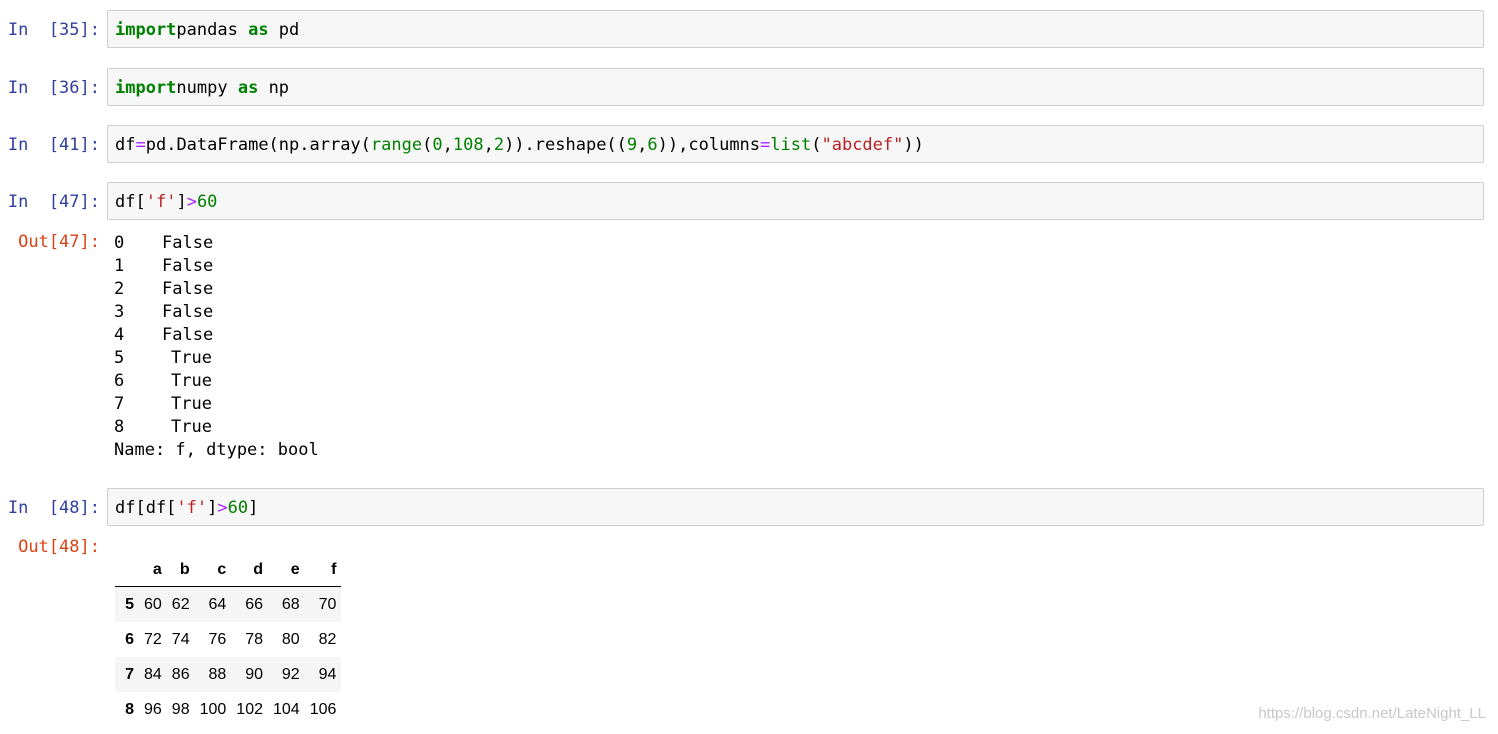  What do you see at coordinates (213, 709) in the screenshot?
I see `table-cell: 100` at bounding box center [213, 709].